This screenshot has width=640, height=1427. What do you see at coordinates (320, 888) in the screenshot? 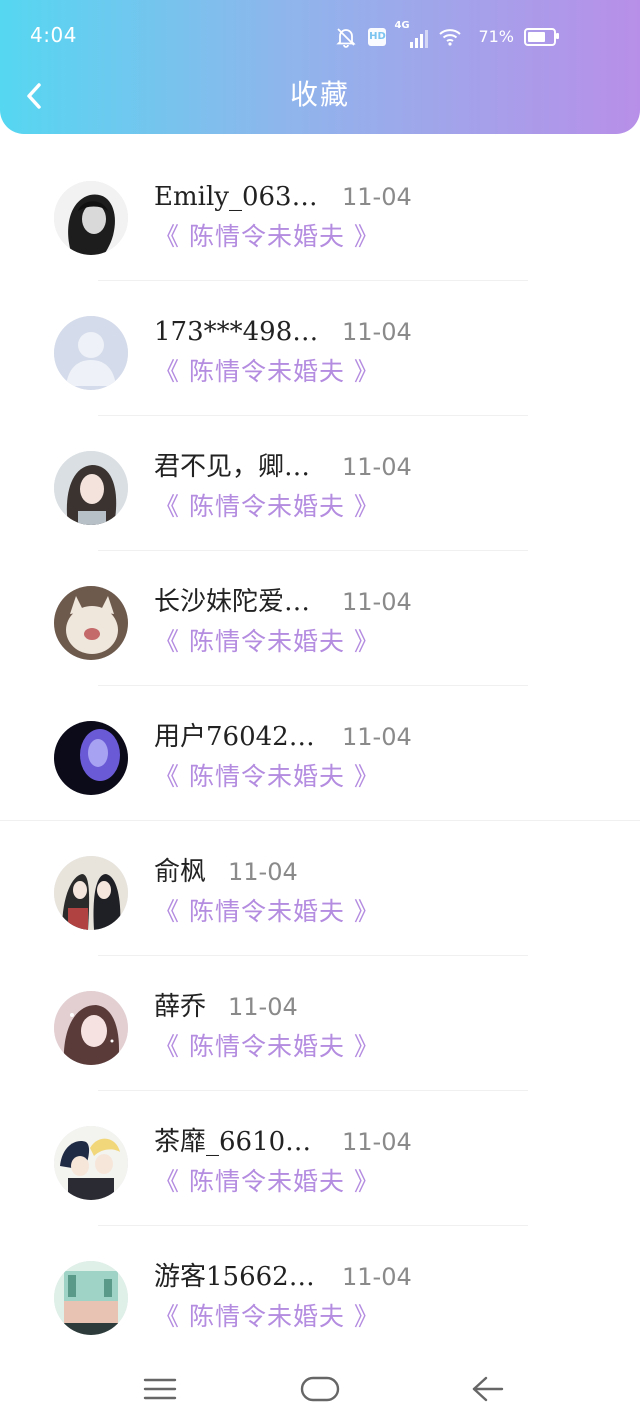
I see `list-item: 俞枫 11-04 《 陈情令未婚夫 》` at bounding box center [320, 888].